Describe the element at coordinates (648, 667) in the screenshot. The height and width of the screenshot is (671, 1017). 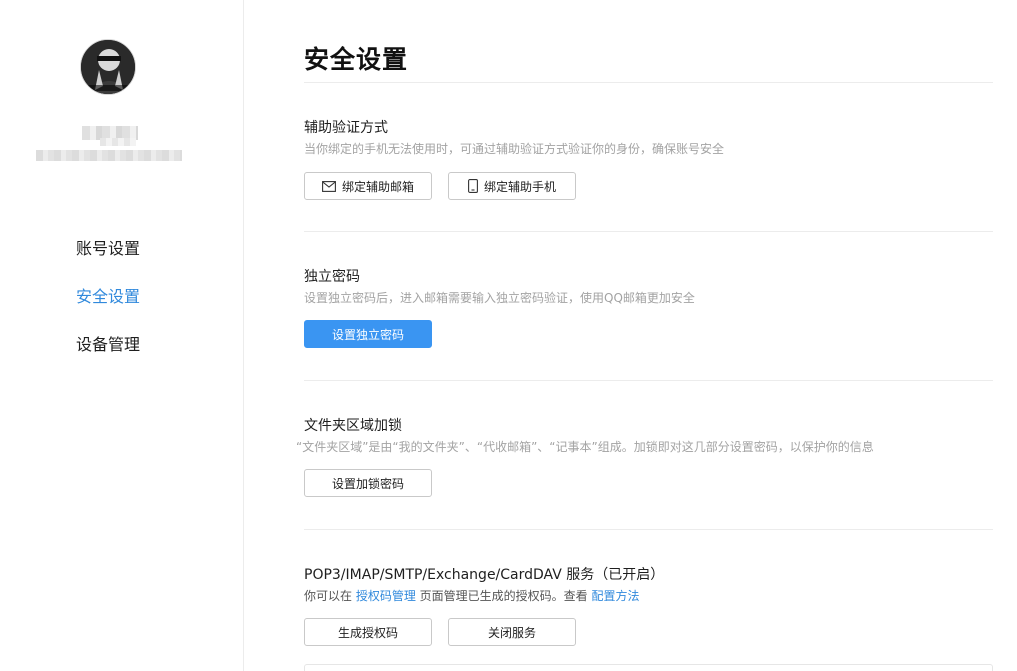
I see `service-panel-edge` at that location.